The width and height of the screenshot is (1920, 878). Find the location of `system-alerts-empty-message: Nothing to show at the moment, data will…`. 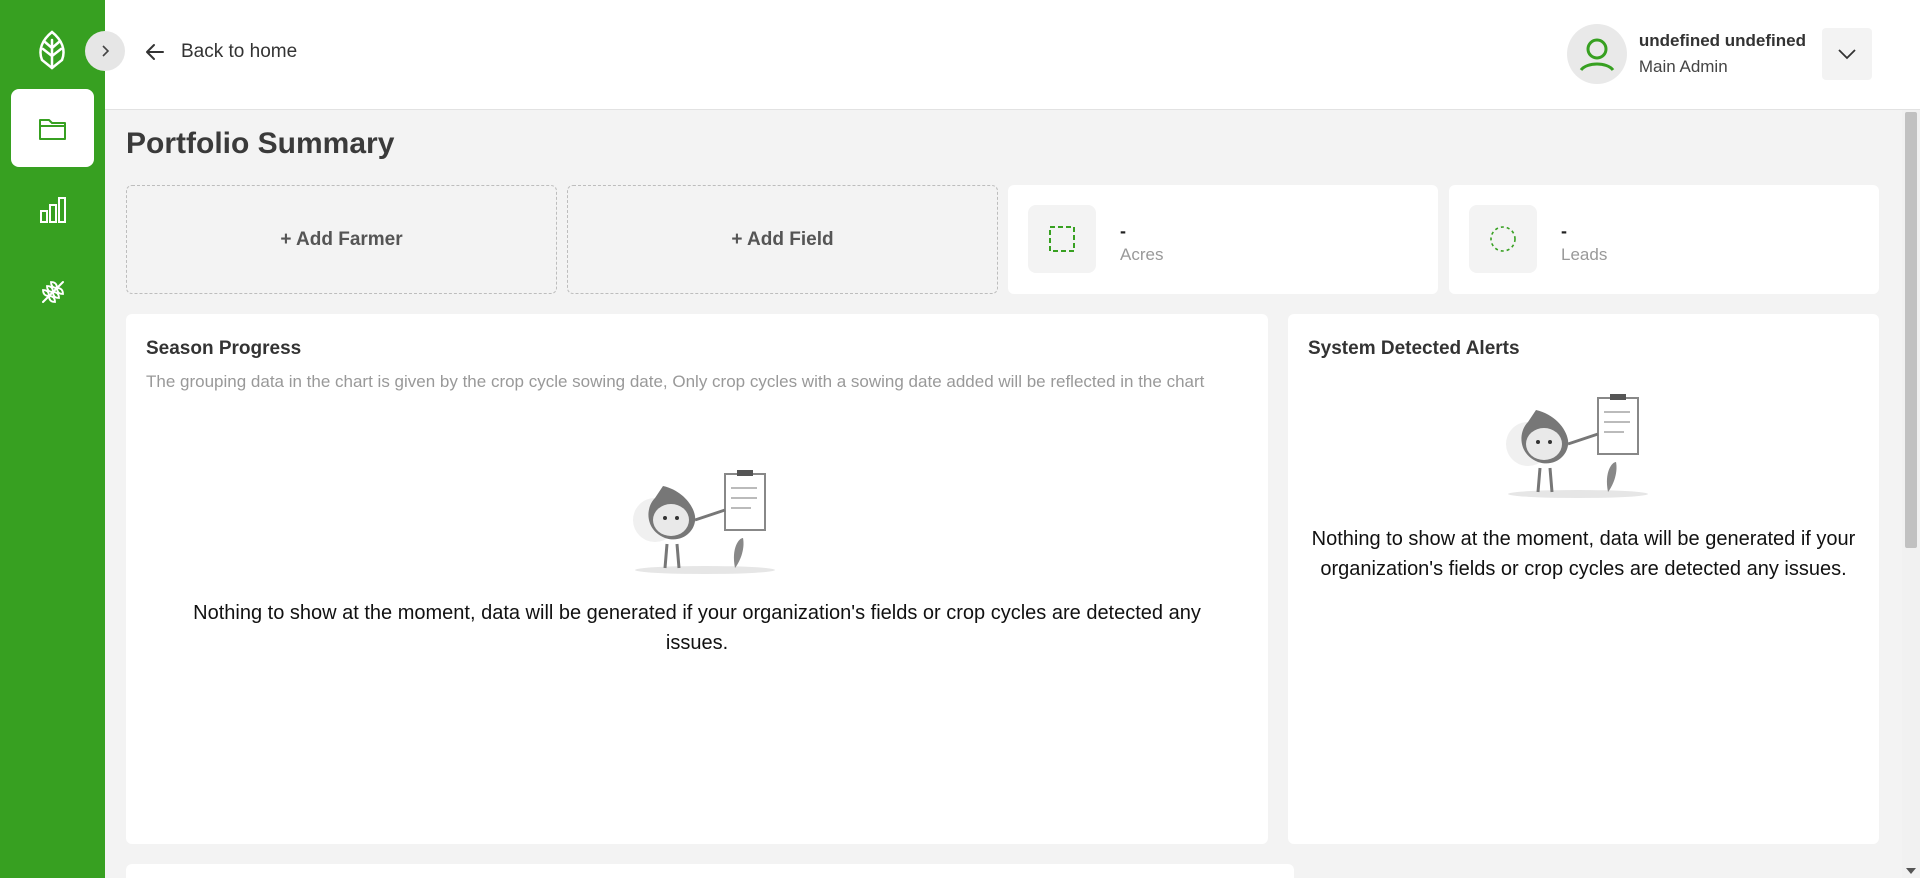

system-alerts-empty-message: Nothing to show at the moment, data will… is located at coordinates (1583, 554).